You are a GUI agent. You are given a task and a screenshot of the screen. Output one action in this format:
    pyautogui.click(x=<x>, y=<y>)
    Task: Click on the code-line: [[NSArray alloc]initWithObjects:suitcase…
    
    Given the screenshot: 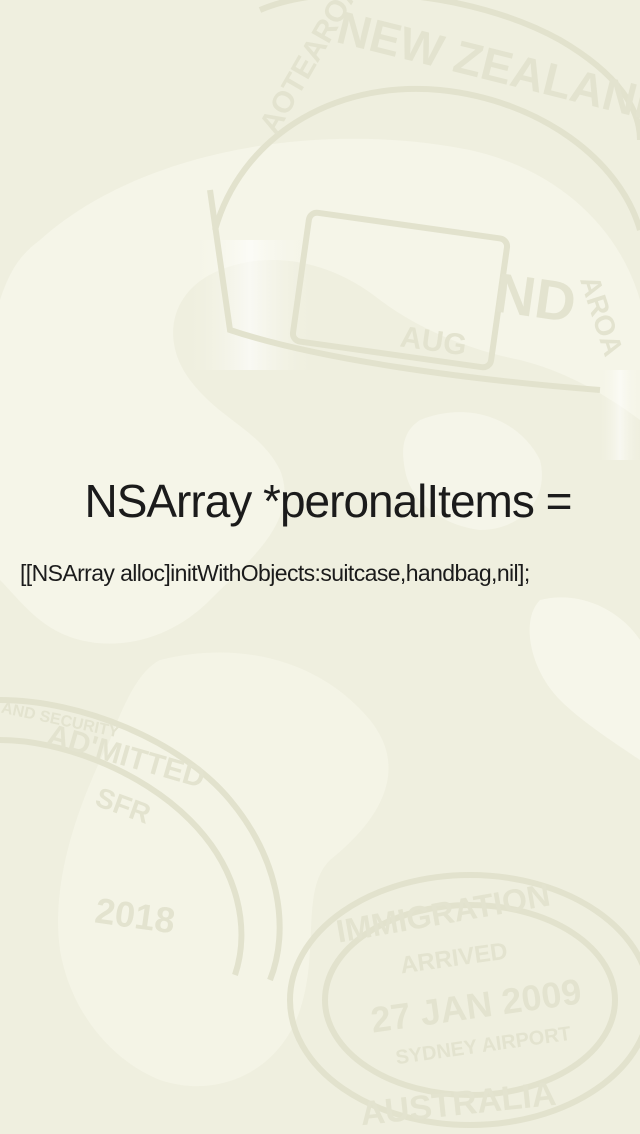 What is the action you would take?
    pyautogui.click(x=275, y=573)
    